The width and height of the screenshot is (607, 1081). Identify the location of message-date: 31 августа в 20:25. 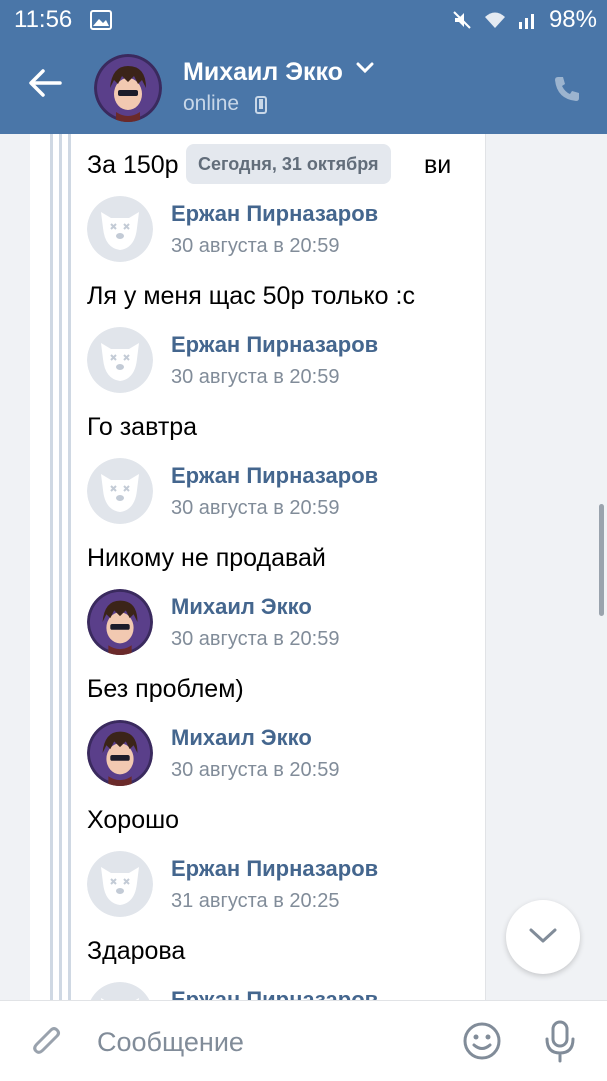
(255, 901).